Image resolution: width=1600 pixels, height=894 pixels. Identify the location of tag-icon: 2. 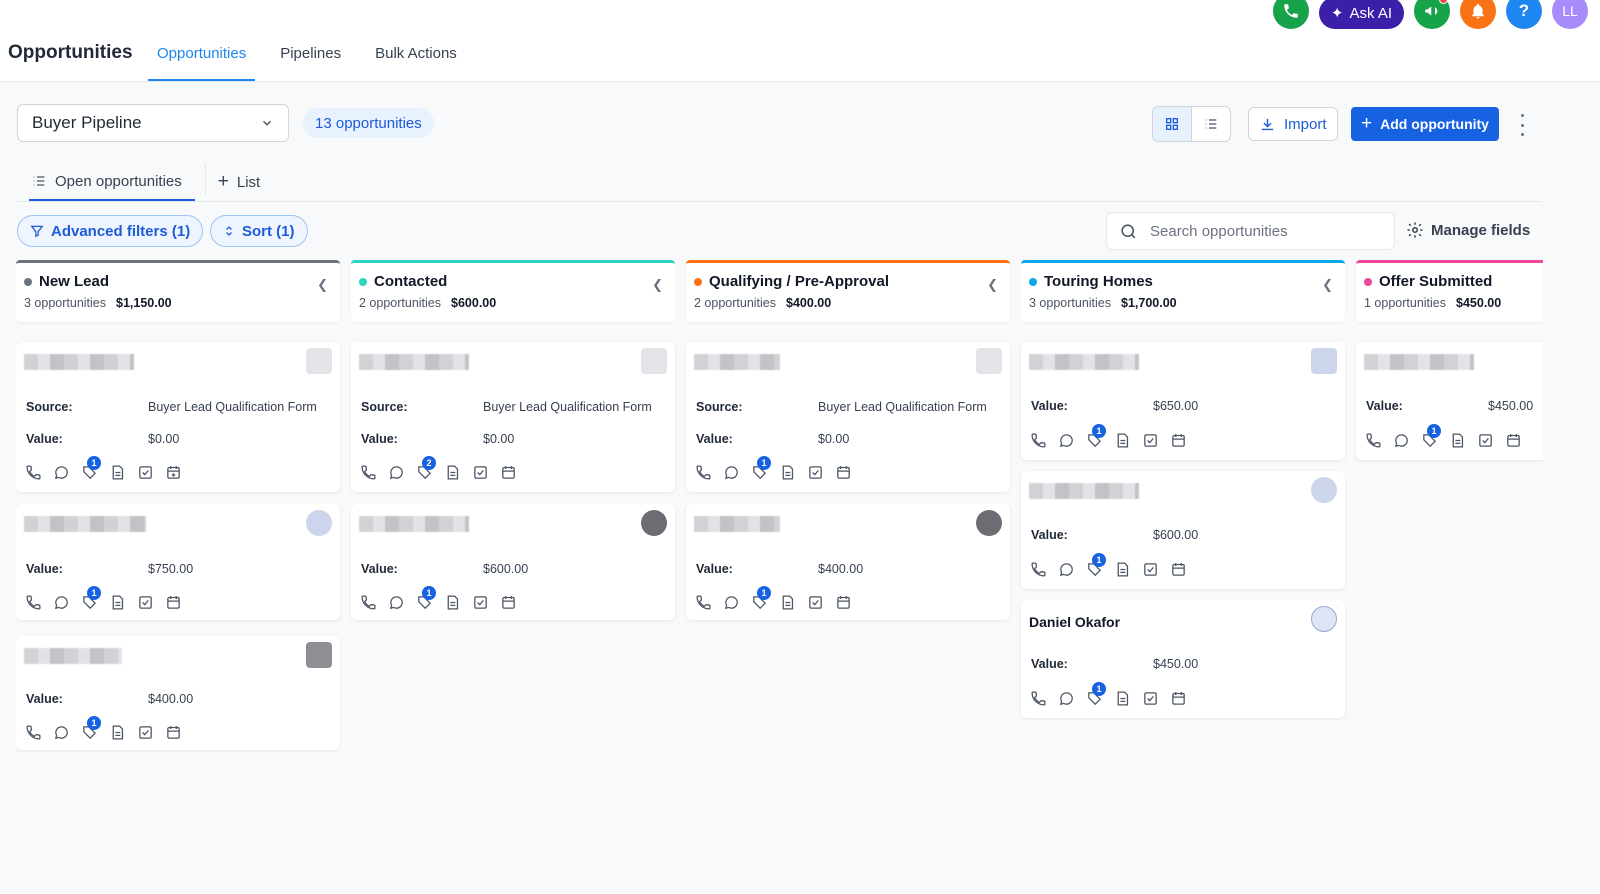
(426, 468).